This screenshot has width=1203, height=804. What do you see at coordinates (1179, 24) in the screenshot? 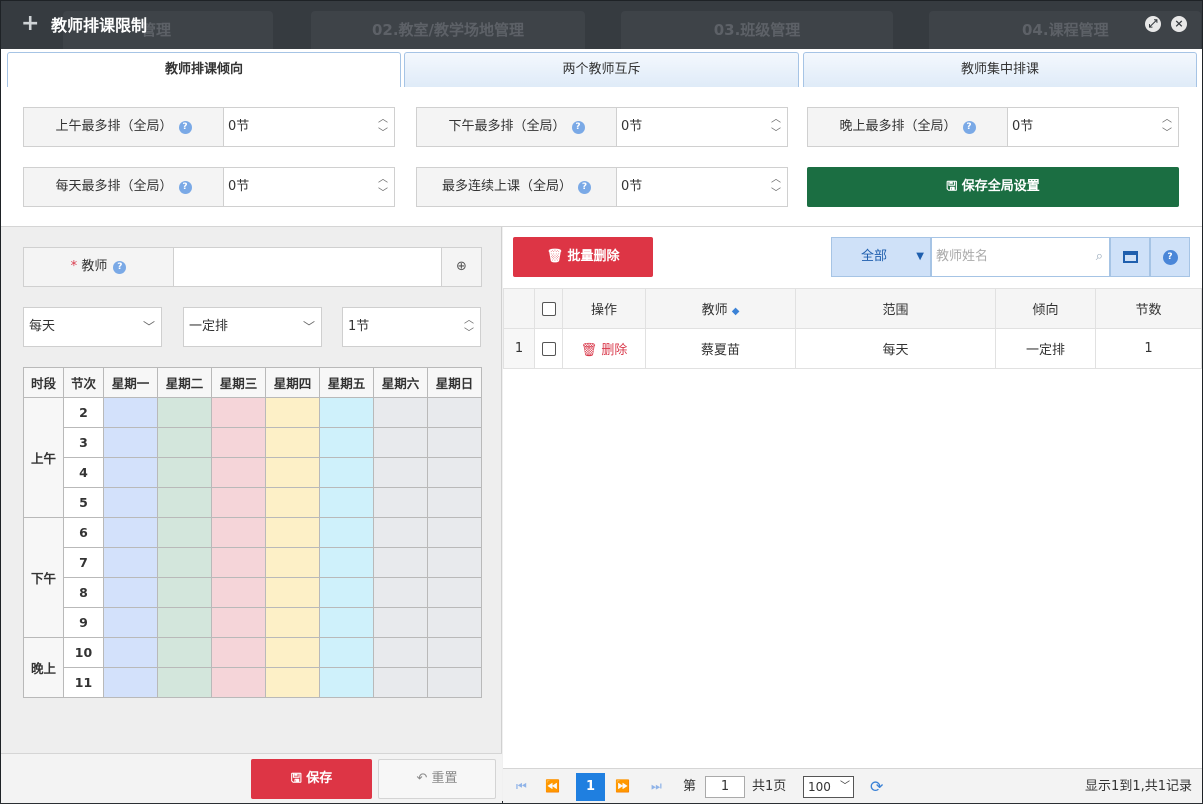
I see `close-icon: ×` at bounding box center [1179, 24].